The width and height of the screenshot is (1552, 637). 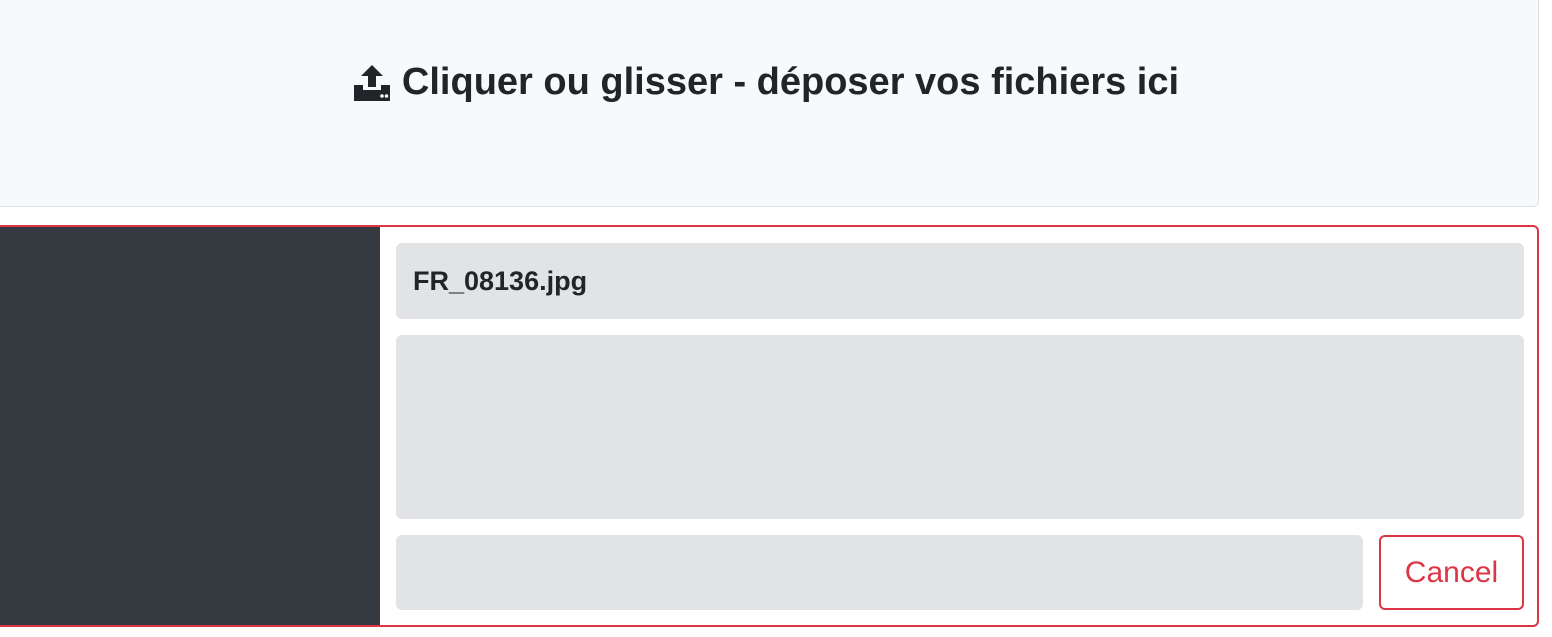 I want to click on cancel-button: Cancel, so click(x=1451, y=572).